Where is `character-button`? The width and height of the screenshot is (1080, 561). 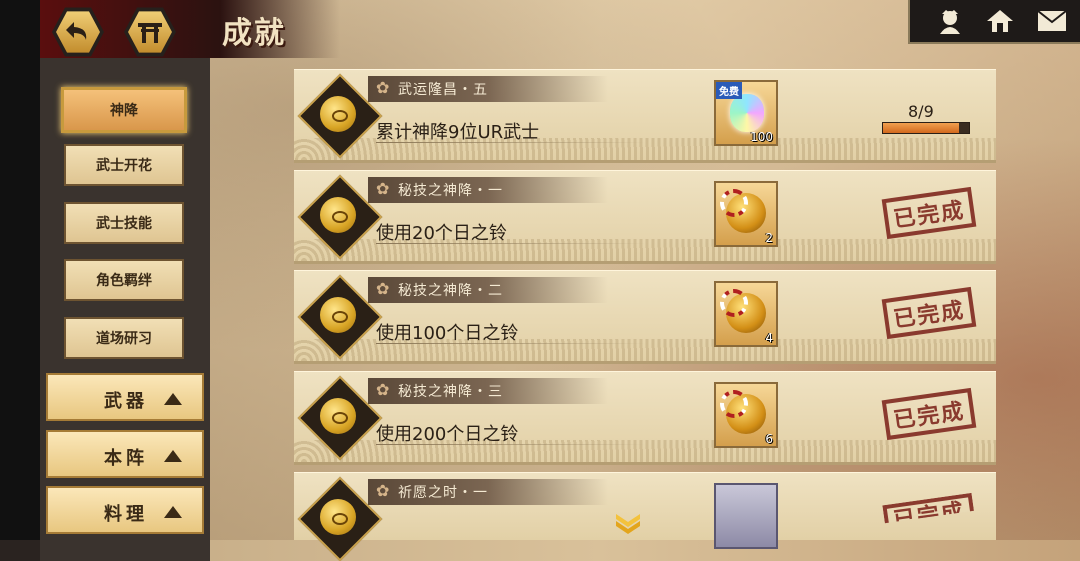 character-button is located at coordinates (950, 21).